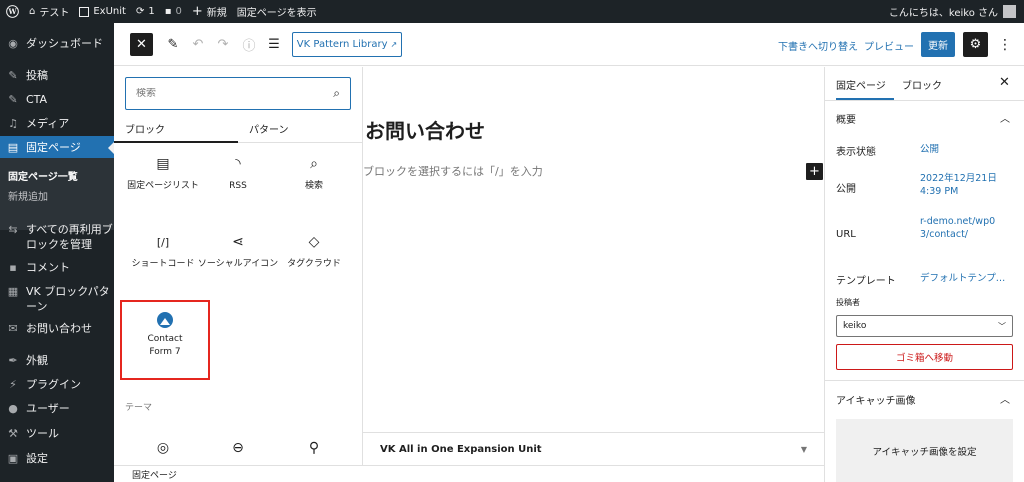 Image resolution: width=1024 pixels, height=482 pixels. Describe the element at coordinates (102, 11) in the screenshot. I see `exunit-link: ExUnit` at that location.